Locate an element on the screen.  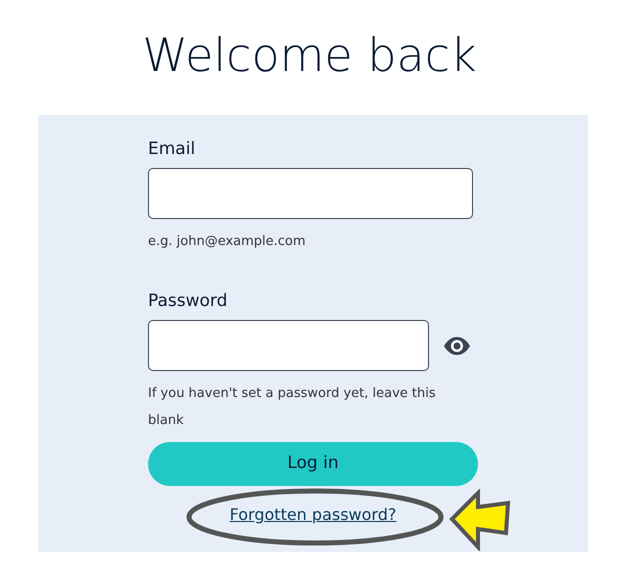
login-button: Log in is located at coordinates (313, 464).